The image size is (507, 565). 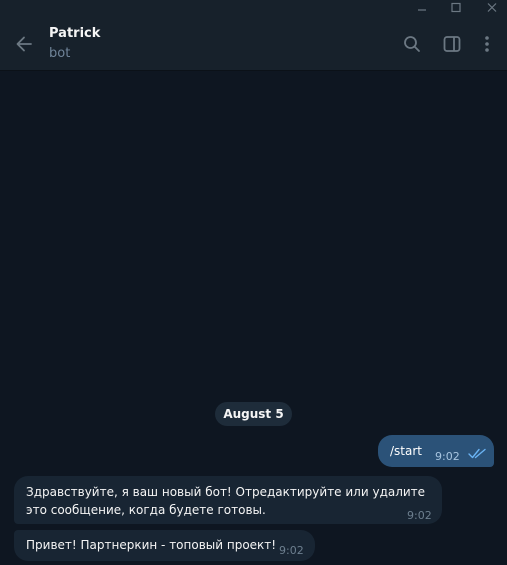 I want to click on chat-status: bot, so click(x=60, y=53).